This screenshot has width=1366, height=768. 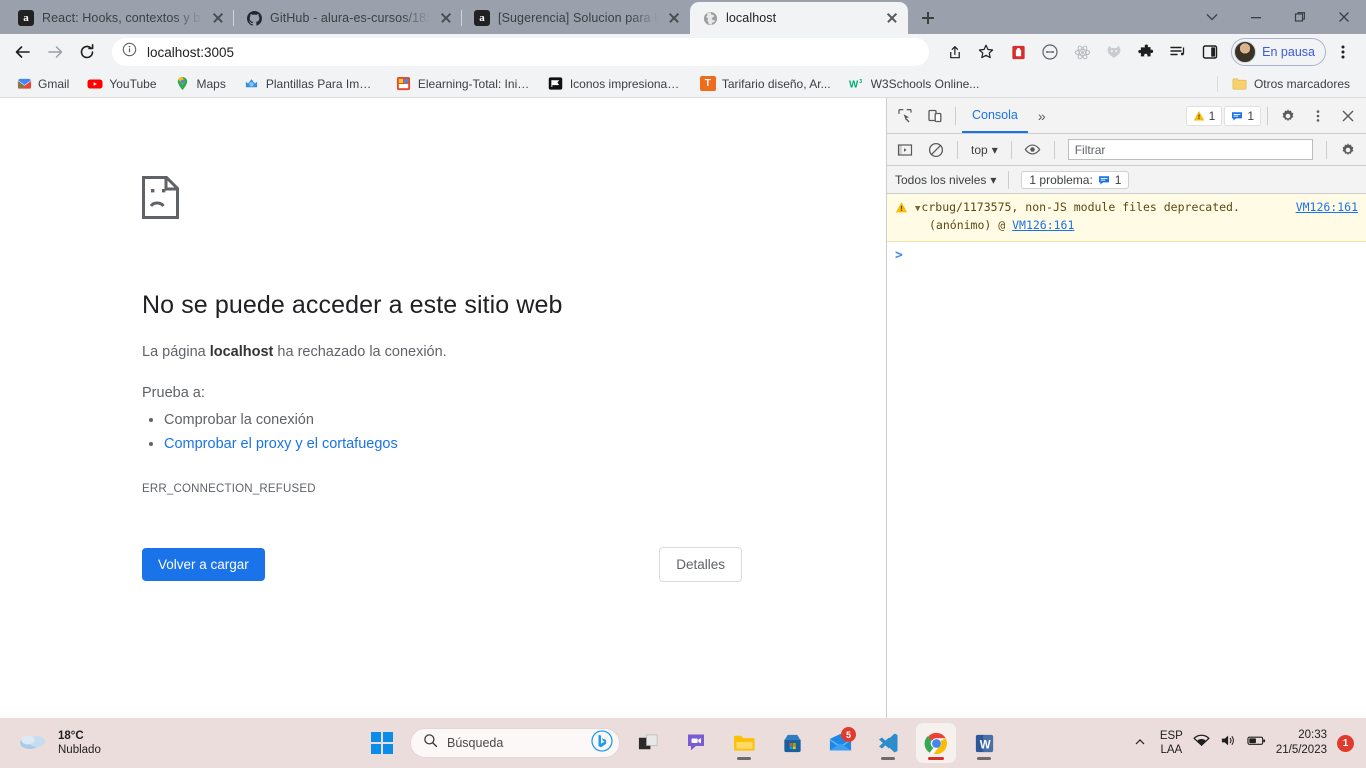 What do you see at coordinates (1033, 150) in the screenshot?
I see `live-expression-eye-icon` at bounding box center [1033, 150].